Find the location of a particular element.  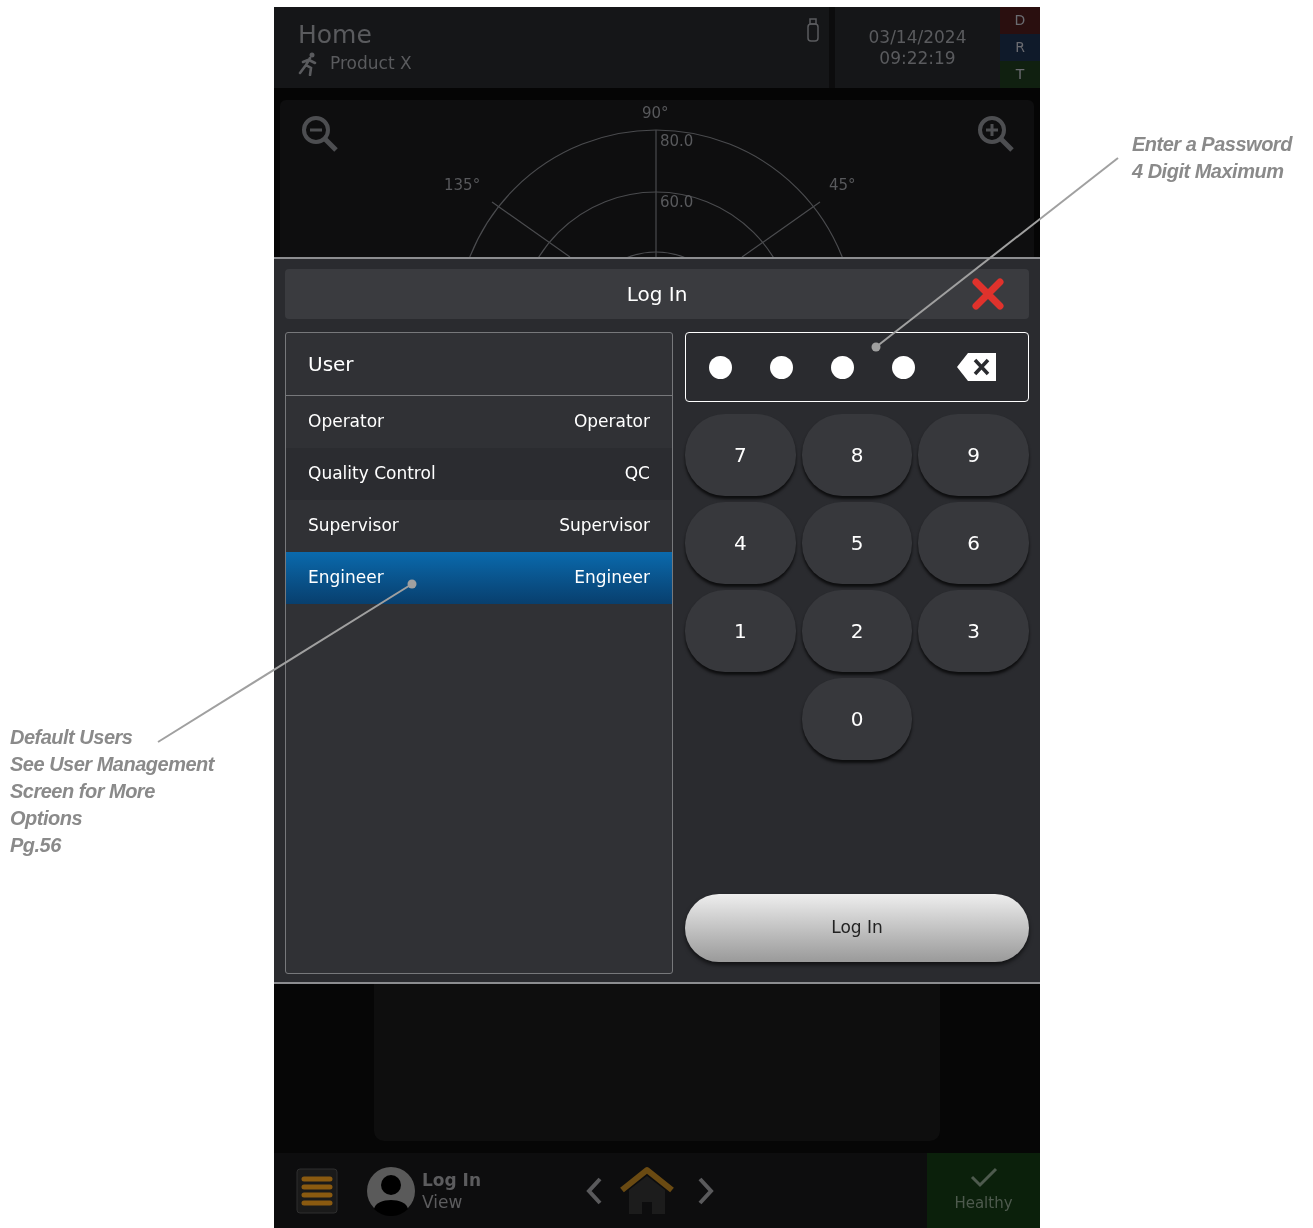

close-icon is located at coordinates (988, 294).